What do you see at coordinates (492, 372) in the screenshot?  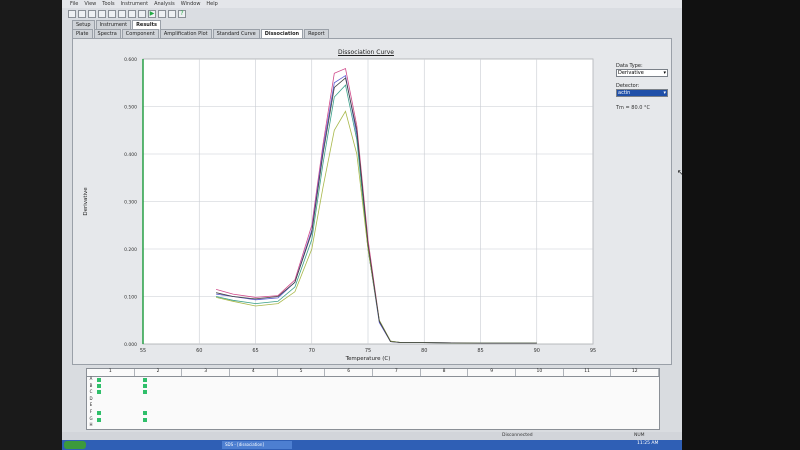 I see `plate-column-label: 9` at bounding box center [492, 372].